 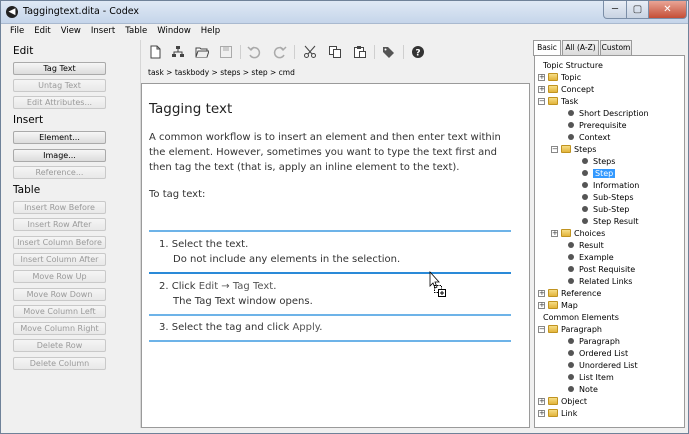 What do you see at coordinates (59, 85) in the screenshot?
I see `untag-text-button: Untag Text` at bounding box center [59, 85].